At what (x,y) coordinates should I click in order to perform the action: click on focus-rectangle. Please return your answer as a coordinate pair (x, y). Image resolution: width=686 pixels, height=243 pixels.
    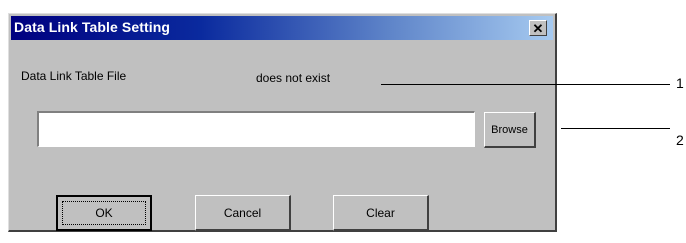
    Looking at the image, I should click on (104, 213).